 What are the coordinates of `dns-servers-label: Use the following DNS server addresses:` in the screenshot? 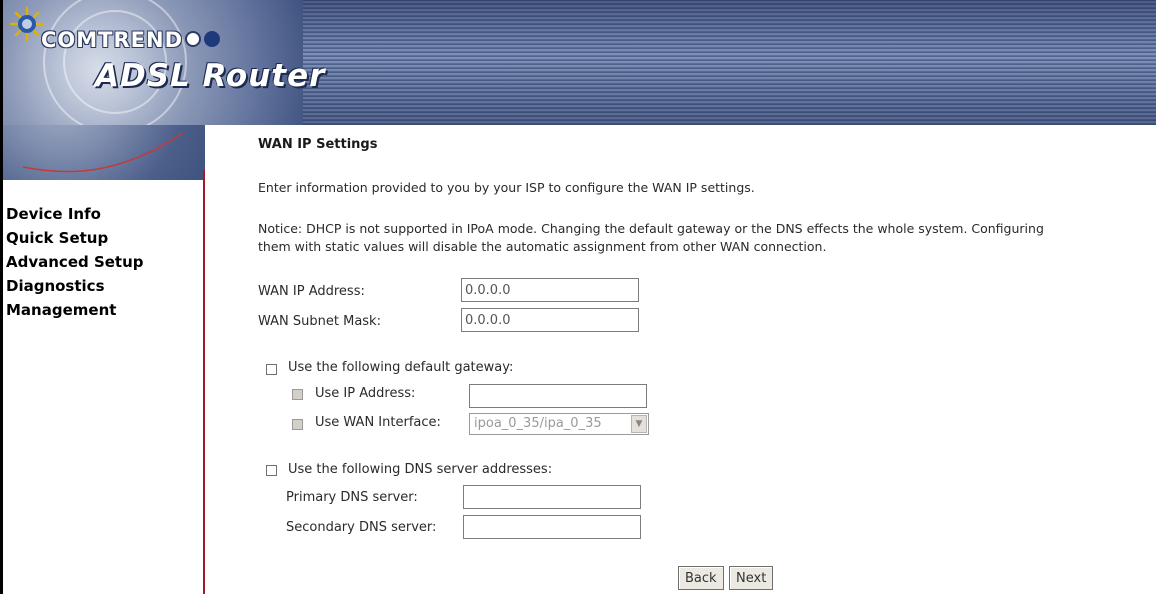 It's located at (420, 469).